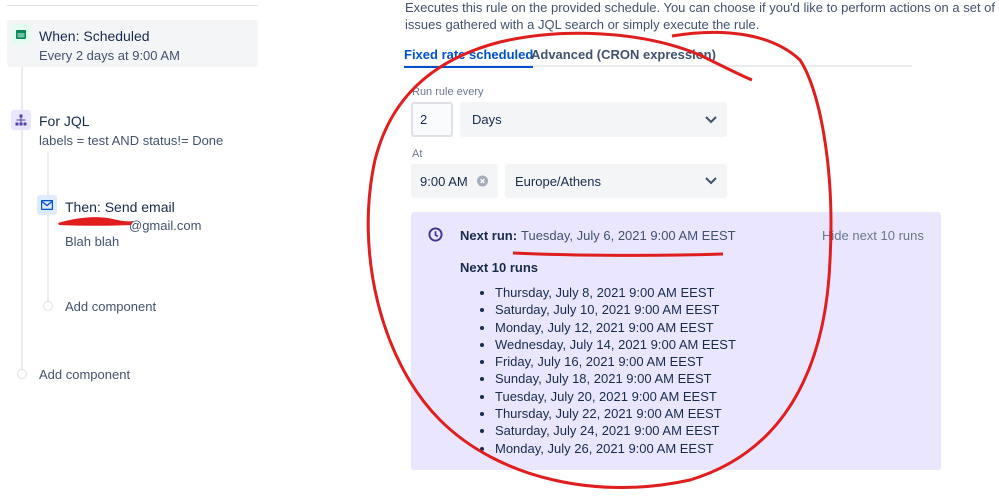 This screenshot has height=500, width=999. Describe the element at coordinates (499, 267) in the screenshot. I see `next-runs-title: Next 10 runs` at that location.